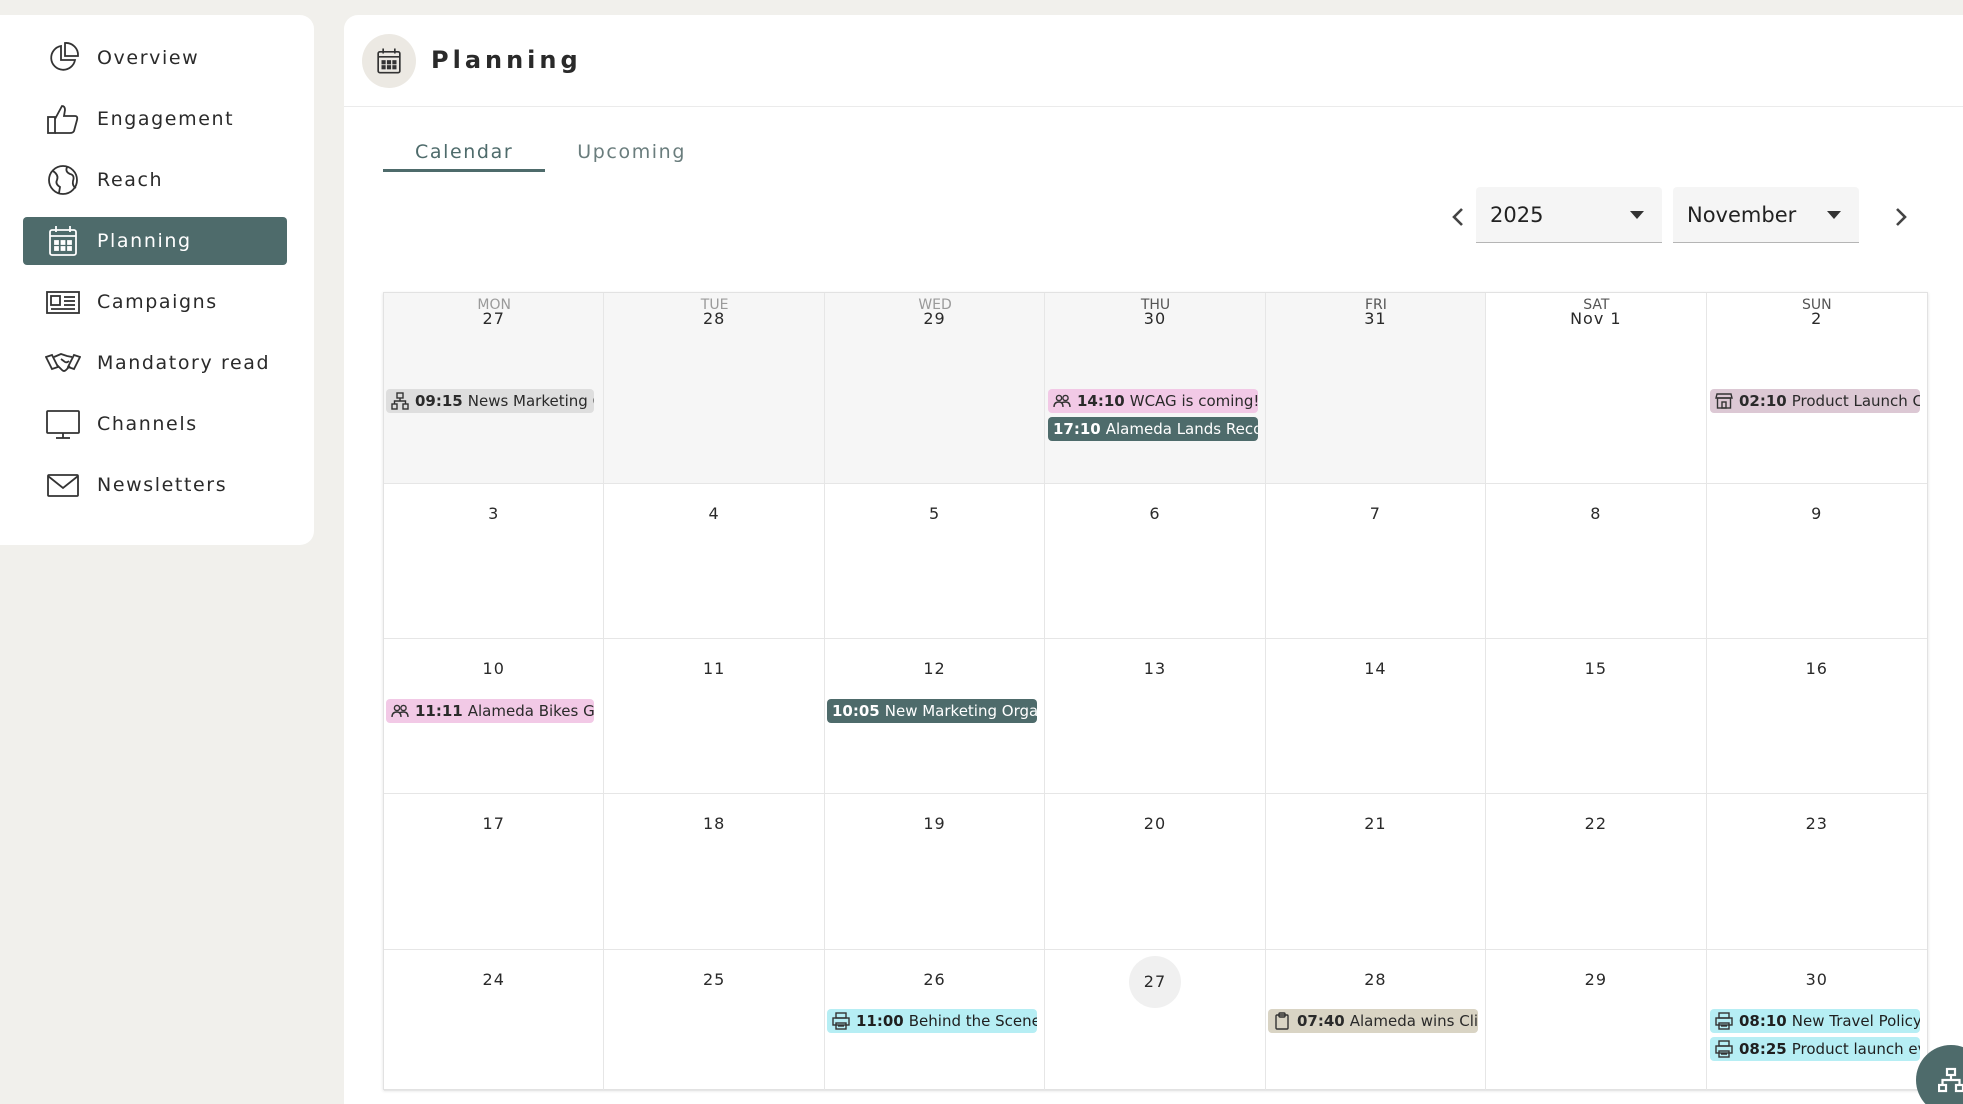 This screenshot has height=1104, width=1963. I want to click on day-cell: 23, so click(1816, 872).